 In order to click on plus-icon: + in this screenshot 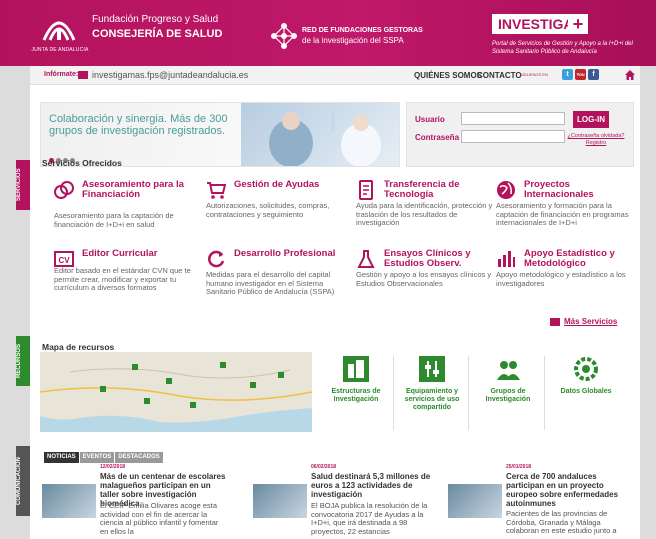, I will do `click(578, 24)`.